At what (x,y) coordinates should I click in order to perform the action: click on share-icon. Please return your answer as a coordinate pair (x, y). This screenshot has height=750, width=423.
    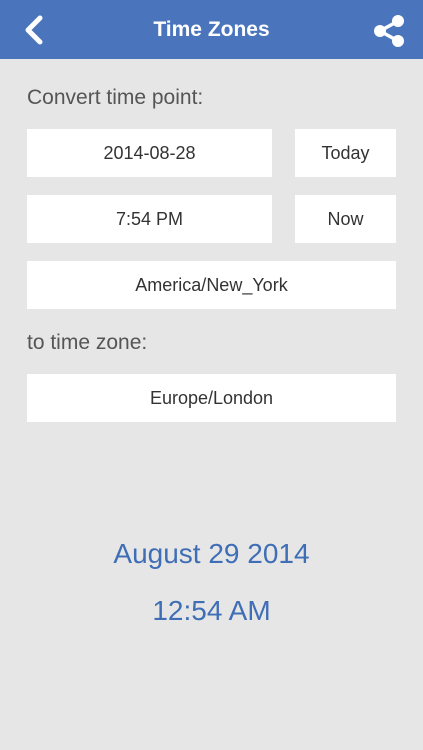
    Looking at the image, I should click on (389, 31).